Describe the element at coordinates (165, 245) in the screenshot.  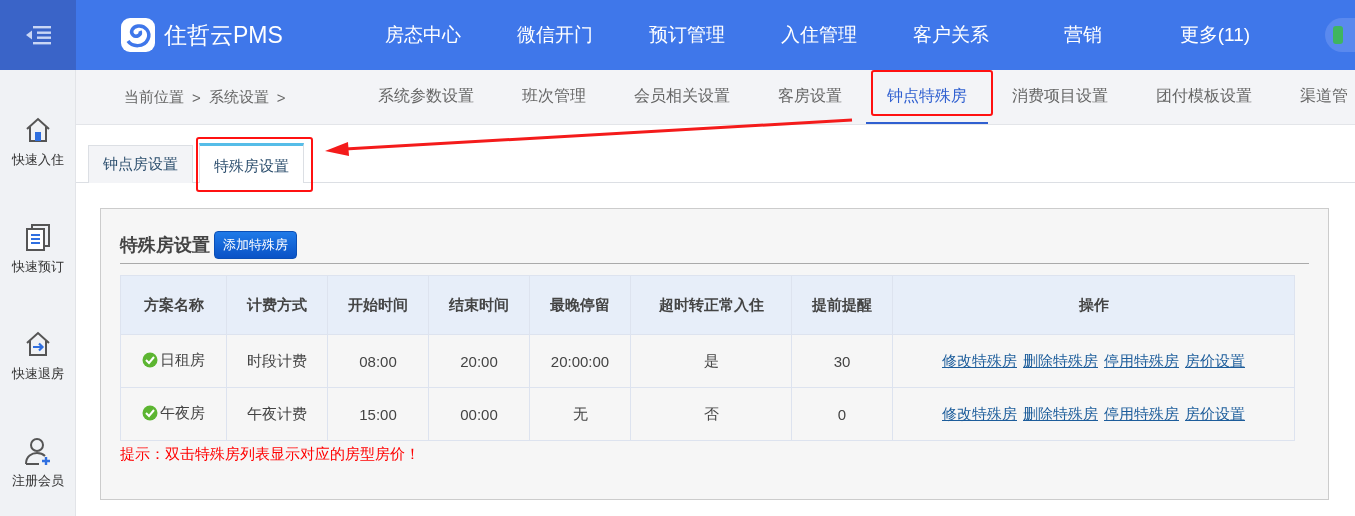
I see `panel-title: 特殊房设置` at that location.